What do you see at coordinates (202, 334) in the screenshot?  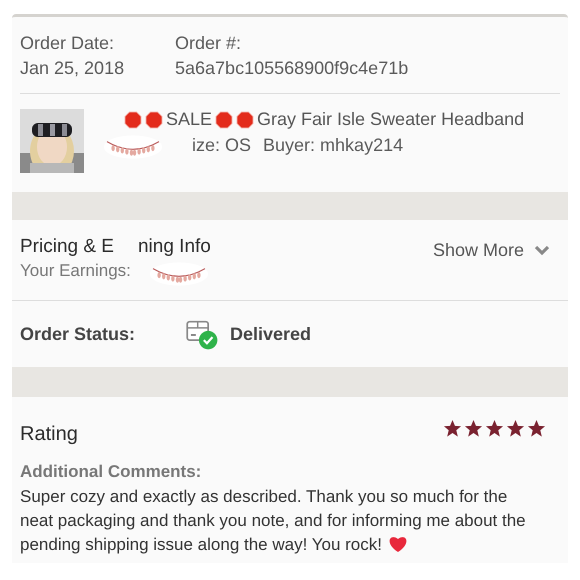 I see `delivered-box-icon` at bounding box center [202, 334].